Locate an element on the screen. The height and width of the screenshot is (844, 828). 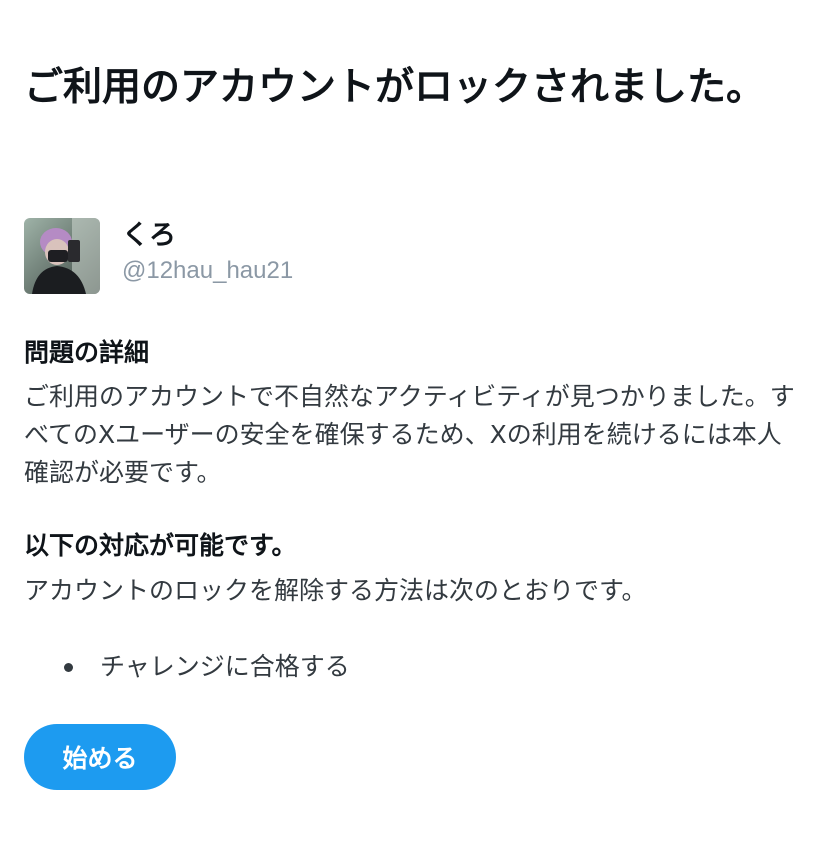
list-item: チャレンジに合格する is located at coordinates (187, 667).